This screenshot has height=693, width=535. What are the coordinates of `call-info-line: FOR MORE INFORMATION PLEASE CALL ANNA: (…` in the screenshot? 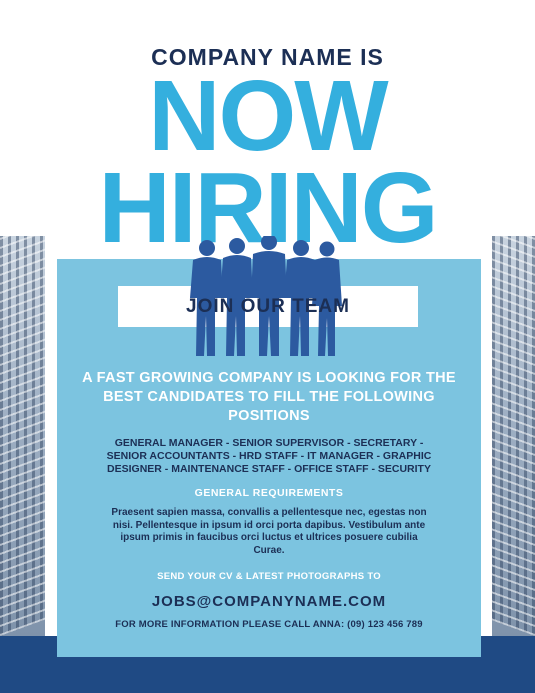 It's located at (269, 624).